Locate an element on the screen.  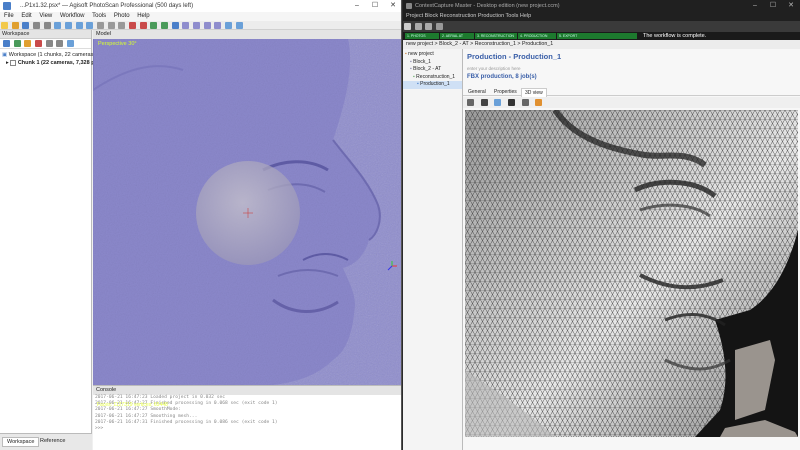
camera-icon is located at coordinates (512, 102).